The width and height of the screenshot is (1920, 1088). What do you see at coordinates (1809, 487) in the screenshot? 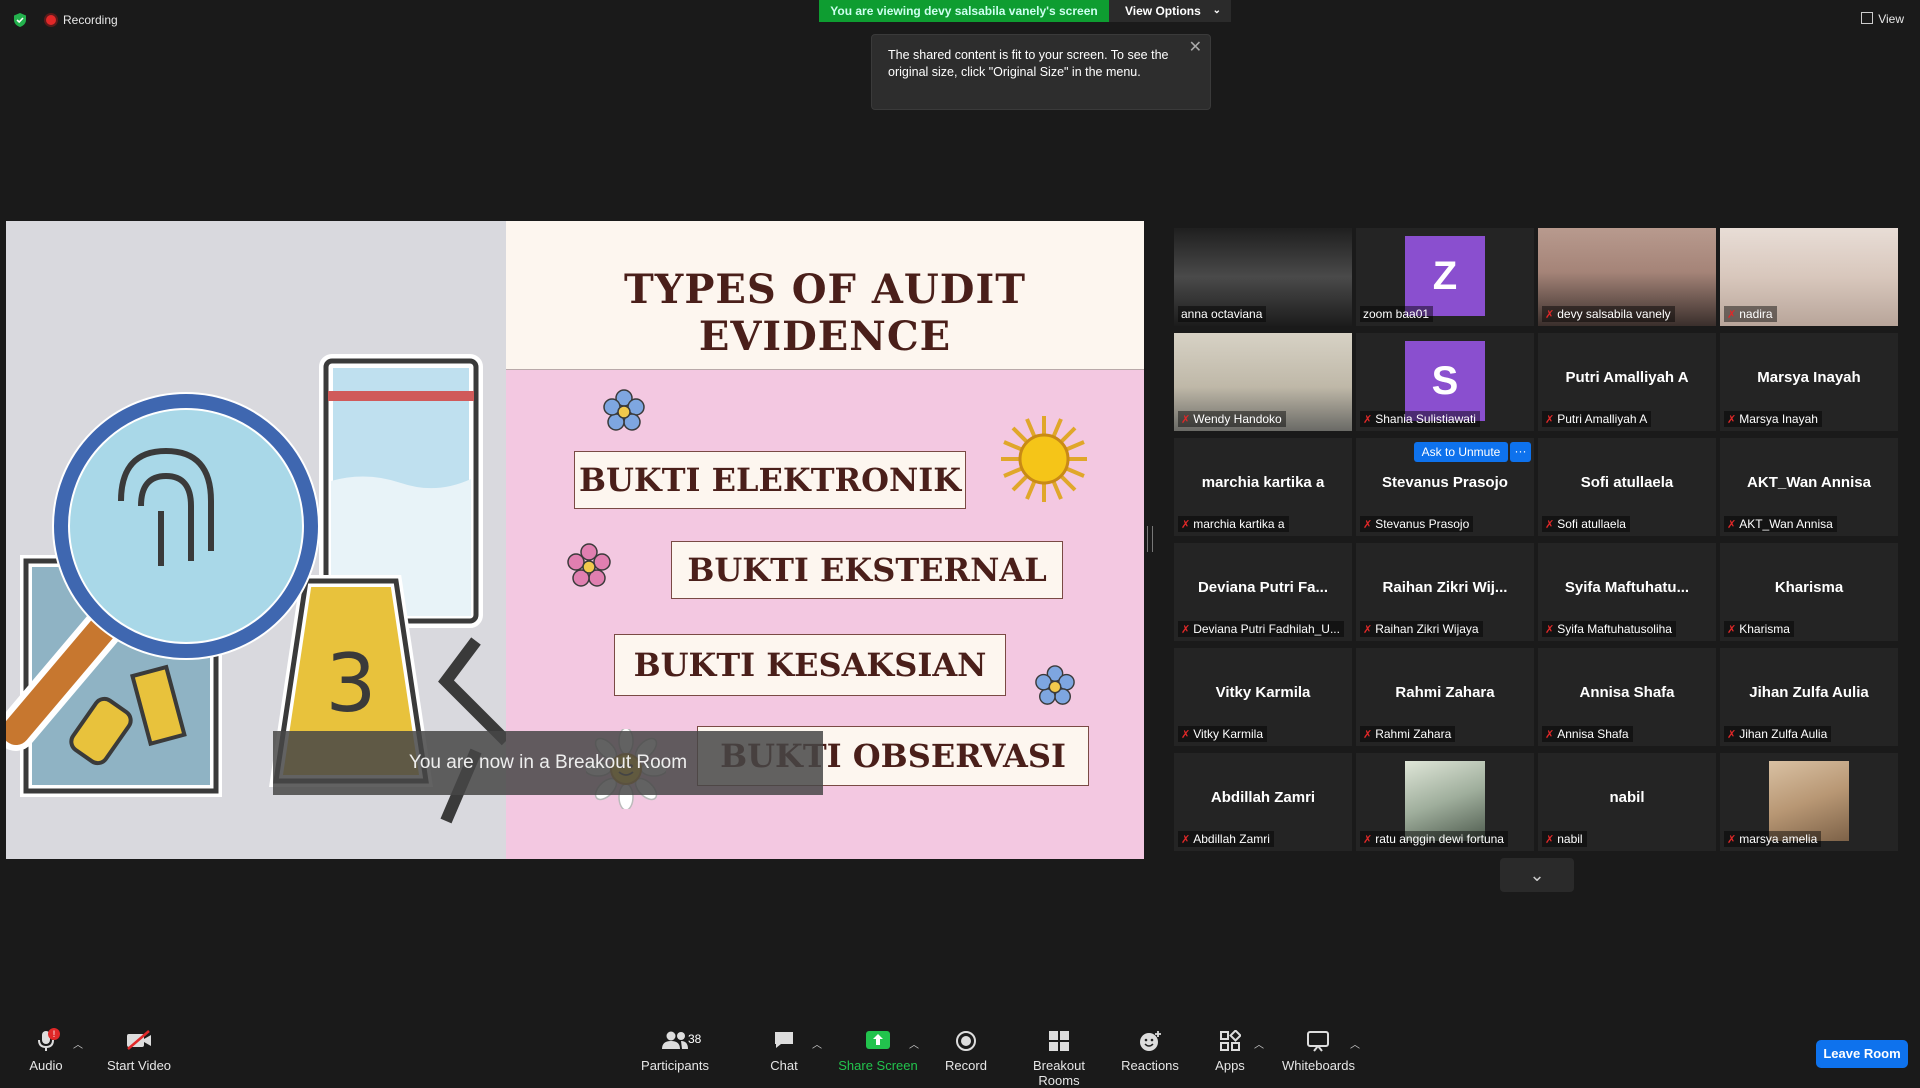
I see `participant-tile: AKT_Wan Annisa ✗ AKT_Wan Annisa` at bounding box center [1809, 487].